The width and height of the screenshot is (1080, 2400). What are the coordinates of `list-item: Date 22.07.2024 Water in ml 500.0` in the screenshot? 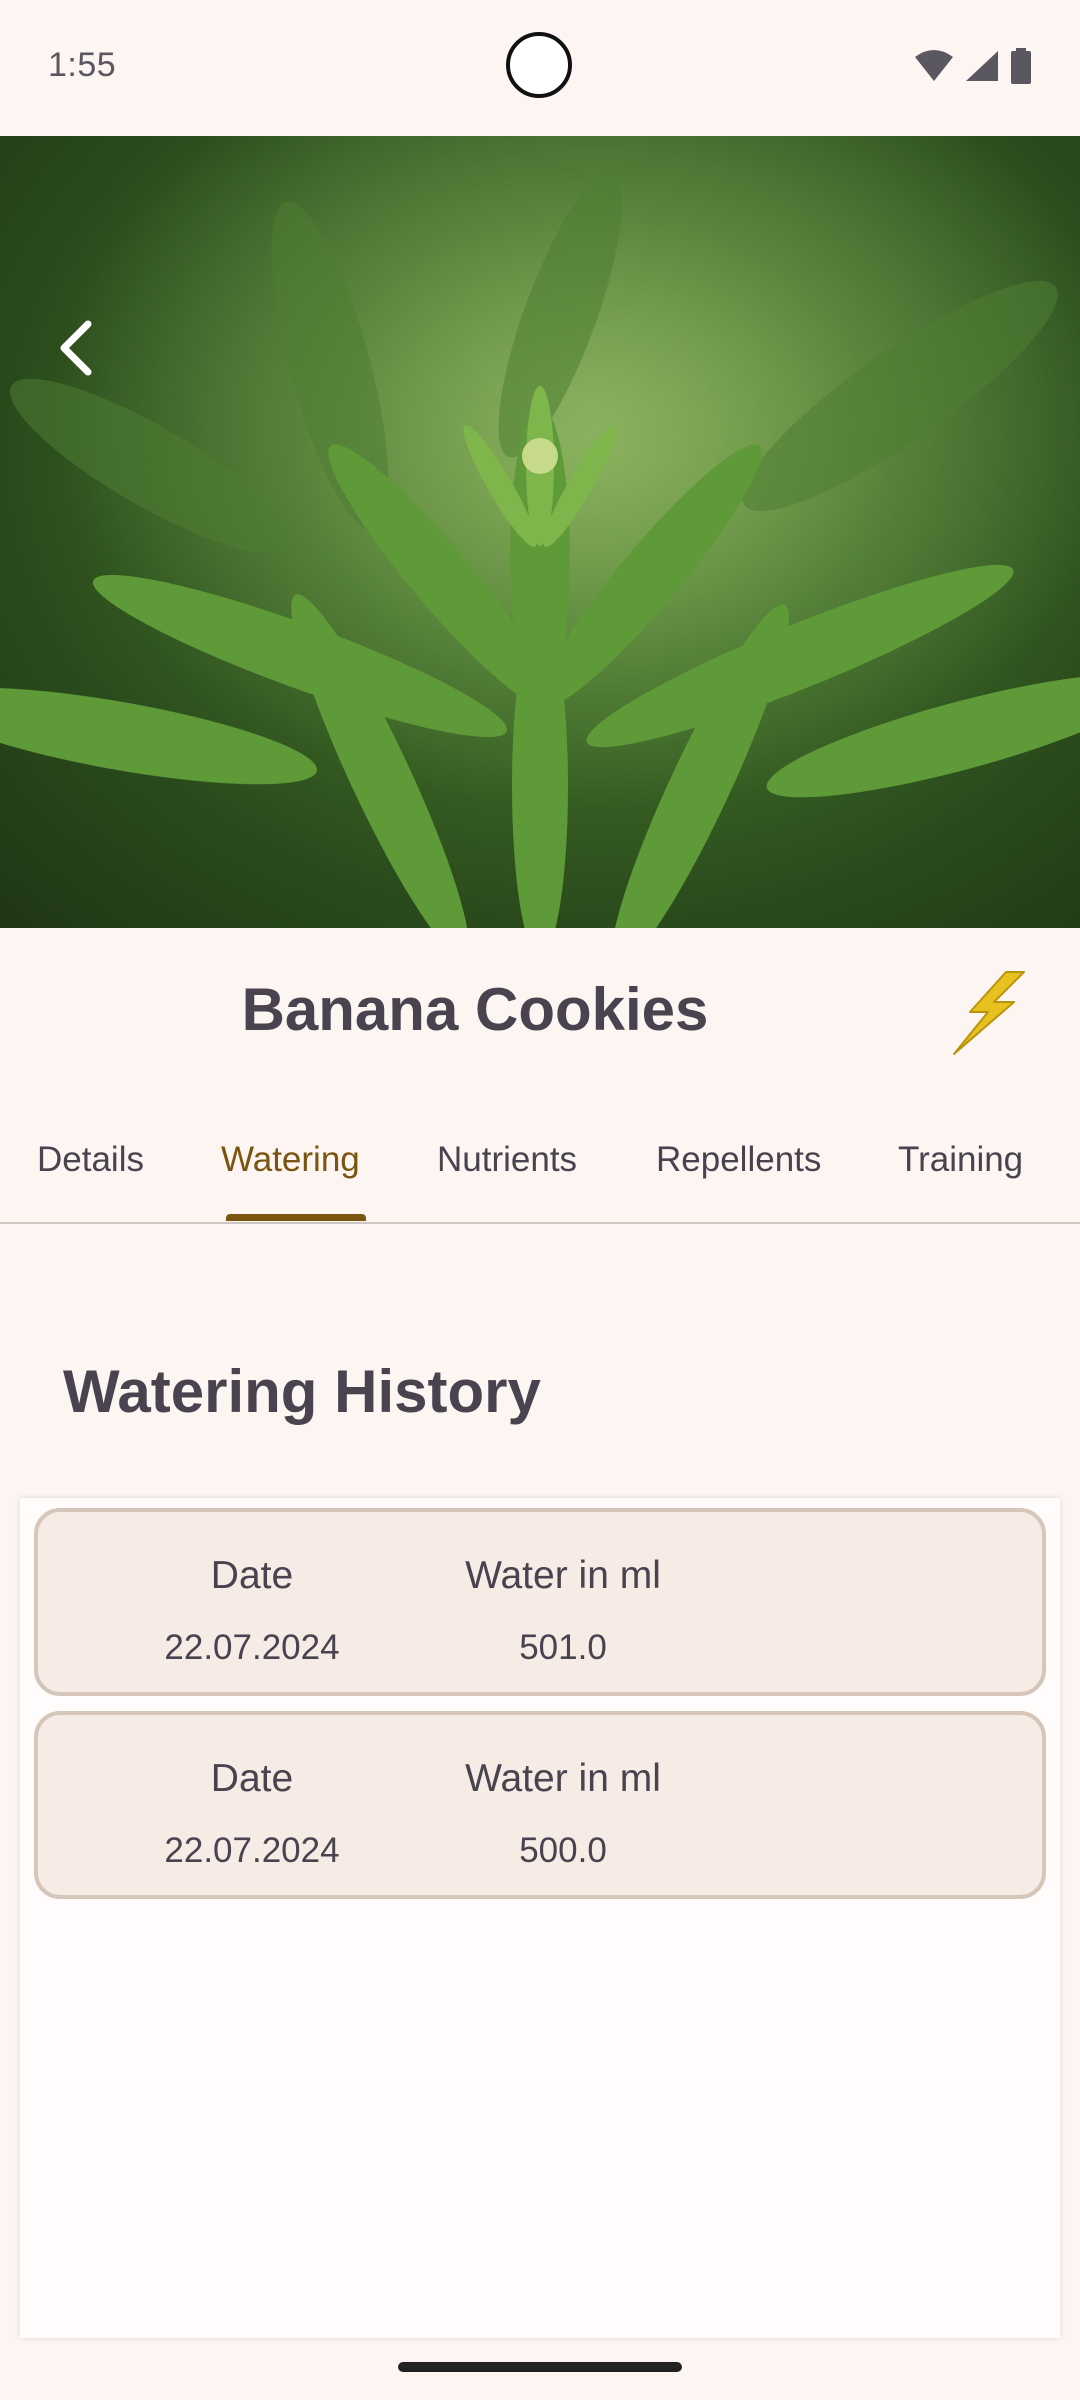 It's located at (540, 1805).